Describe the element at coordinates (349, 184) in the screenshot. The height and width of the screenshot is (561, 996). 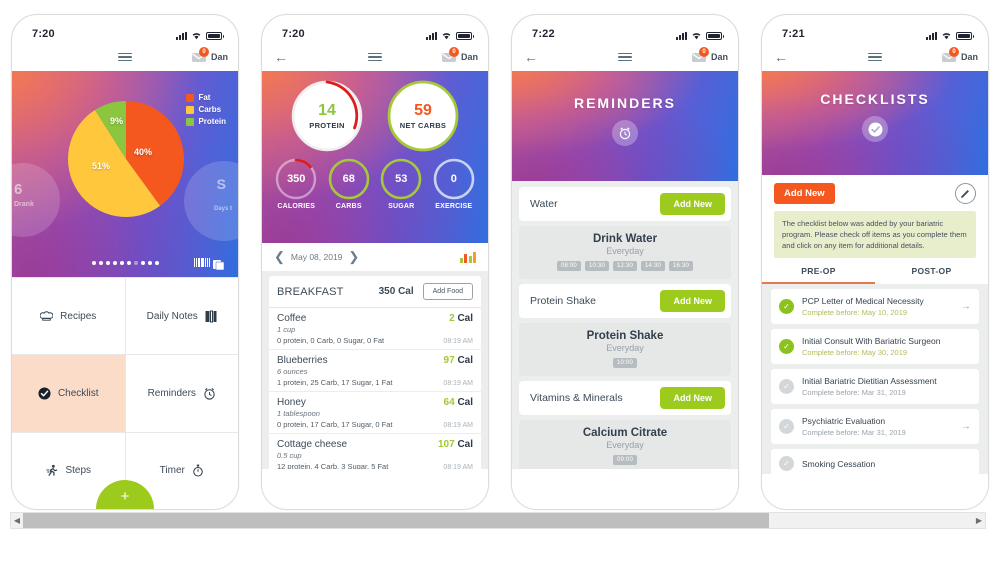
I see `ring-carbs: 68 CARBS` at that location.